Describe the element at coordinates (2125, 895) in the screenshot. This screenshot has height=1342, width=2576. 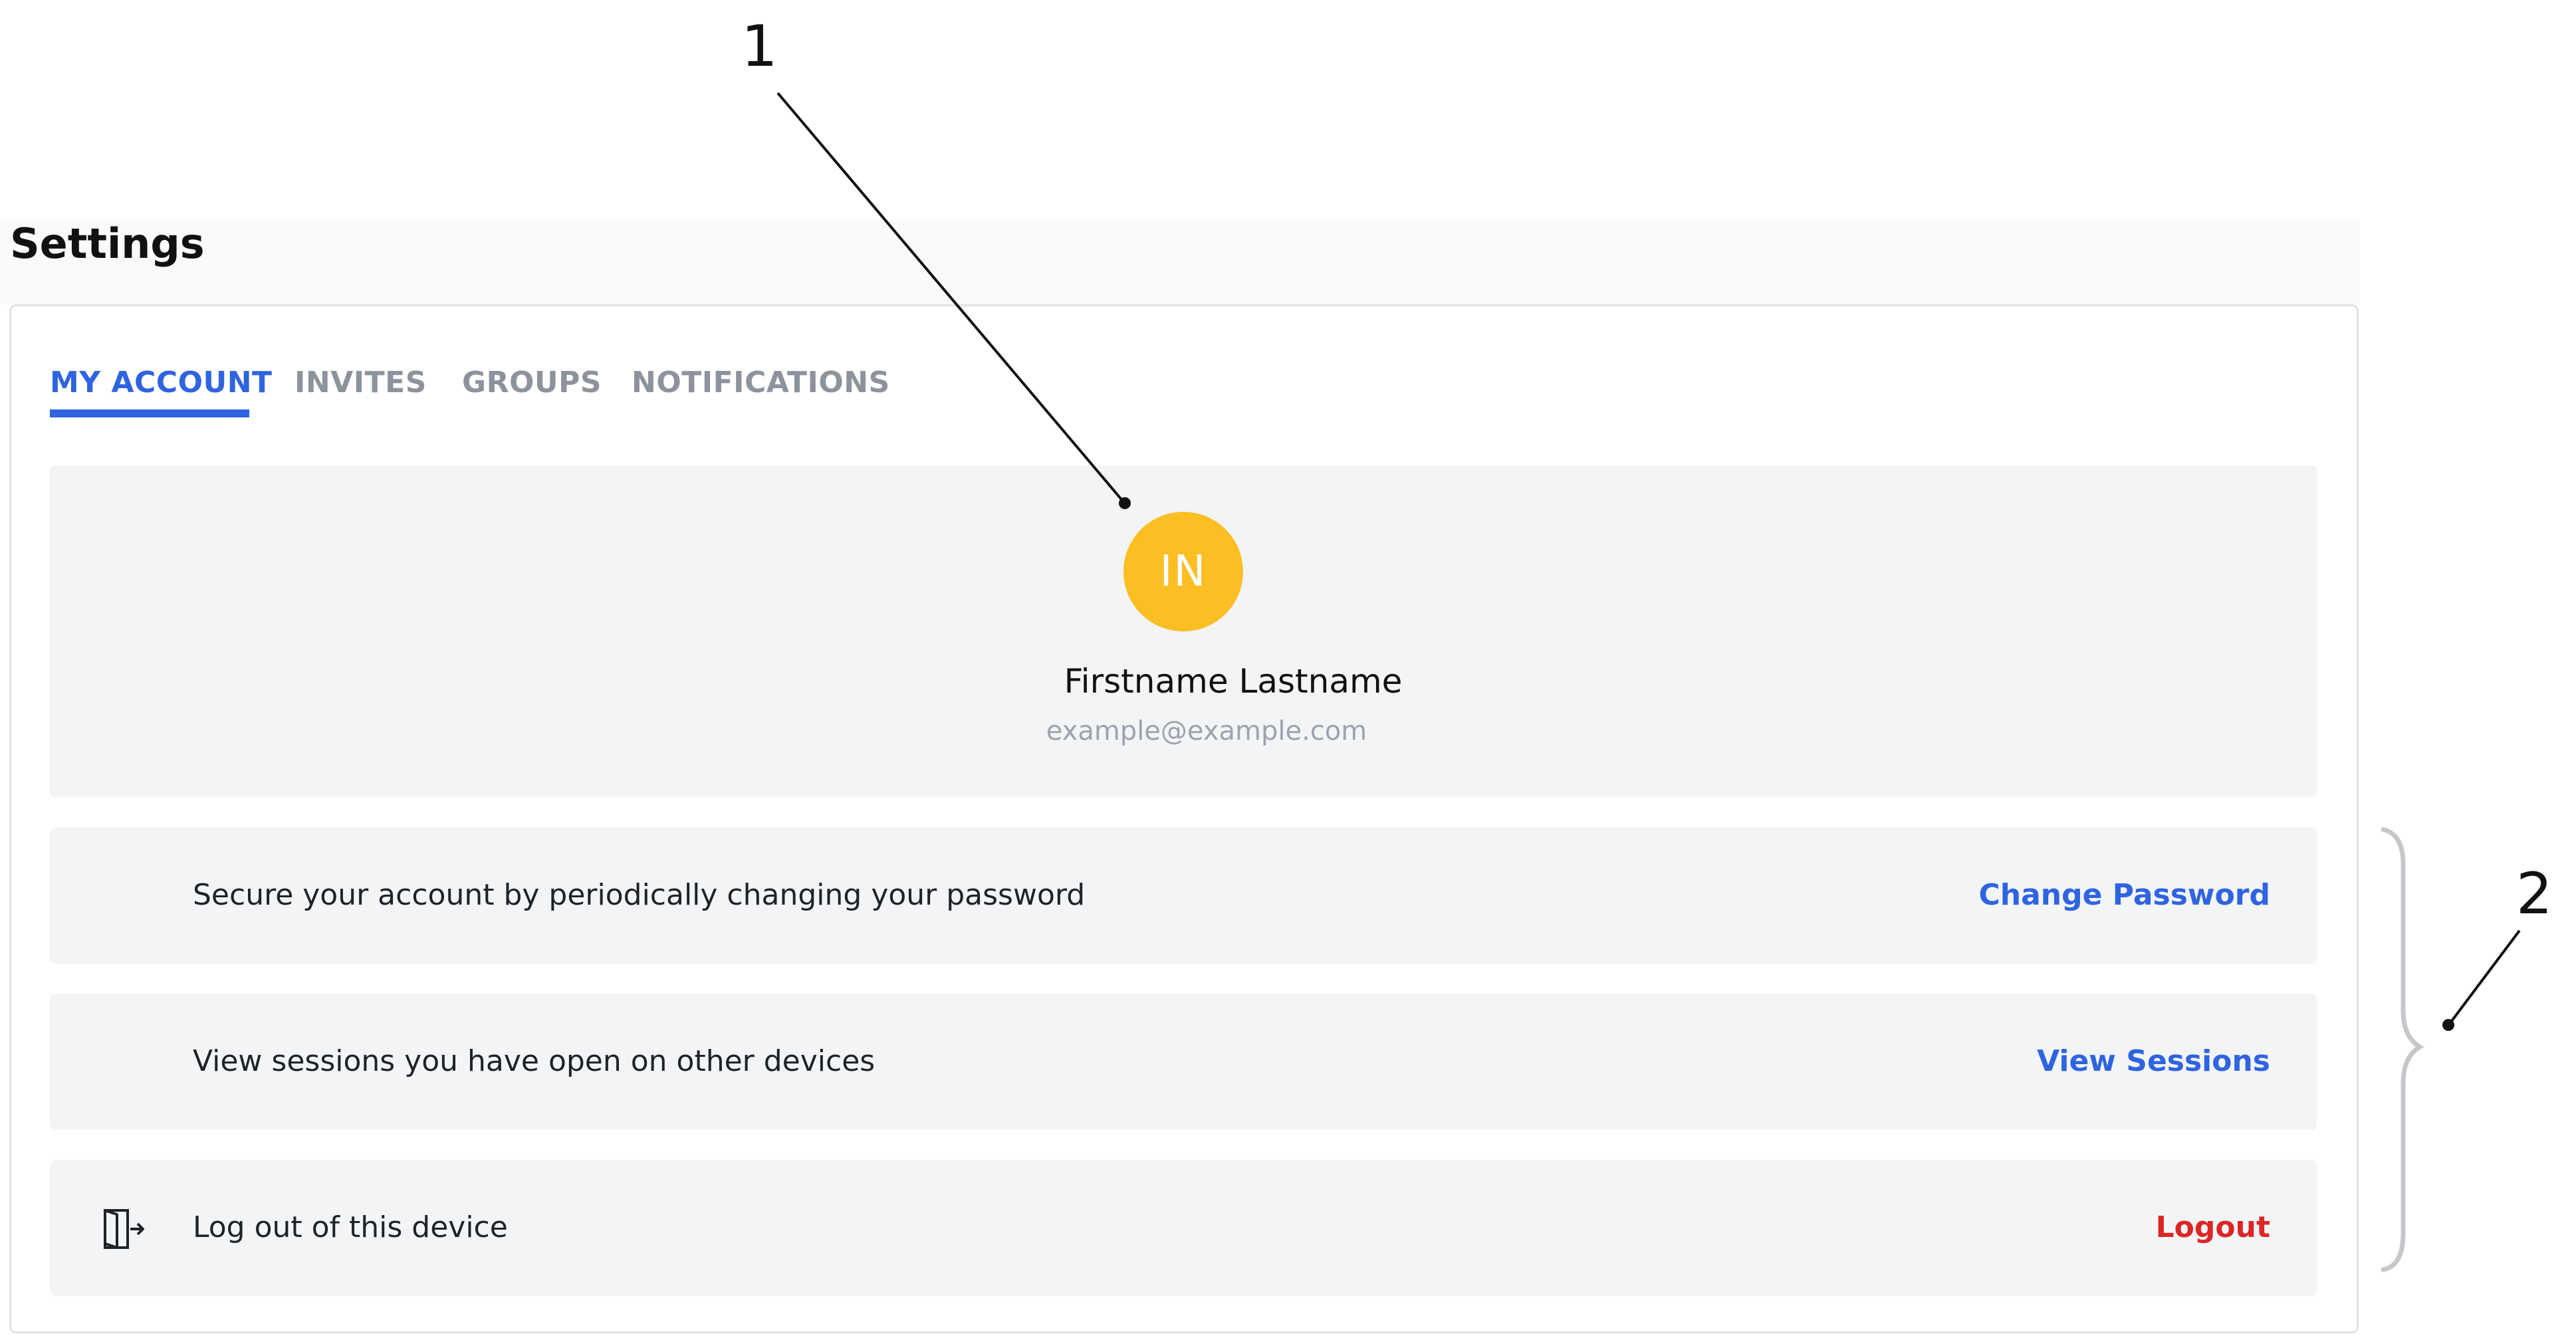
I see `change-password-link: Change Password` at that location.